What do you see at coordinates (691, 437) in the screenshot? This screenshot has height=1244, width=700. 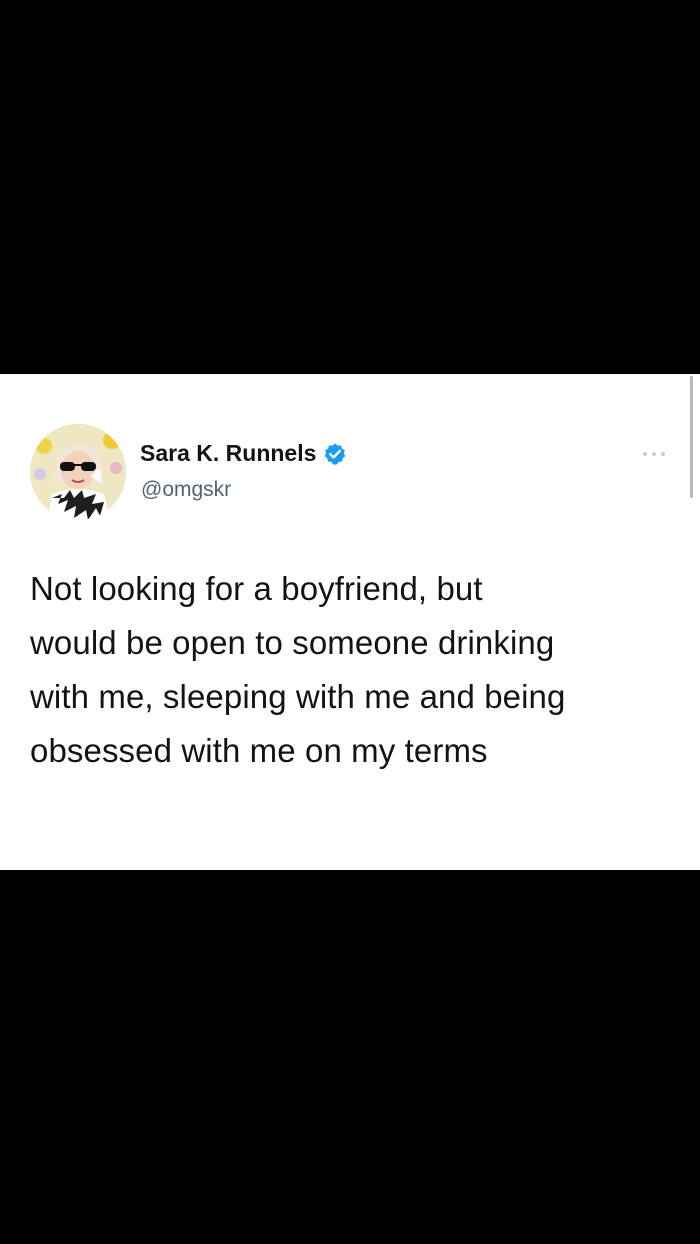 I see `scrollbar` at bounding box center [691, 437].